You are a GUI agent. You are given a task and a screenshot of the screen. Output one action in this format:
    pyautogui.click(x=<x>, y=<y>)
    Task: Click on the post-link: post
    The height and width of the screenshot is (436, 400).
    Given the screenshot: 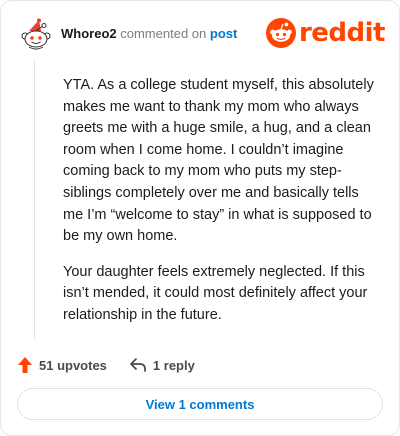 What is the action you would take?
    pyautogui.click(x=223, y=33)
    